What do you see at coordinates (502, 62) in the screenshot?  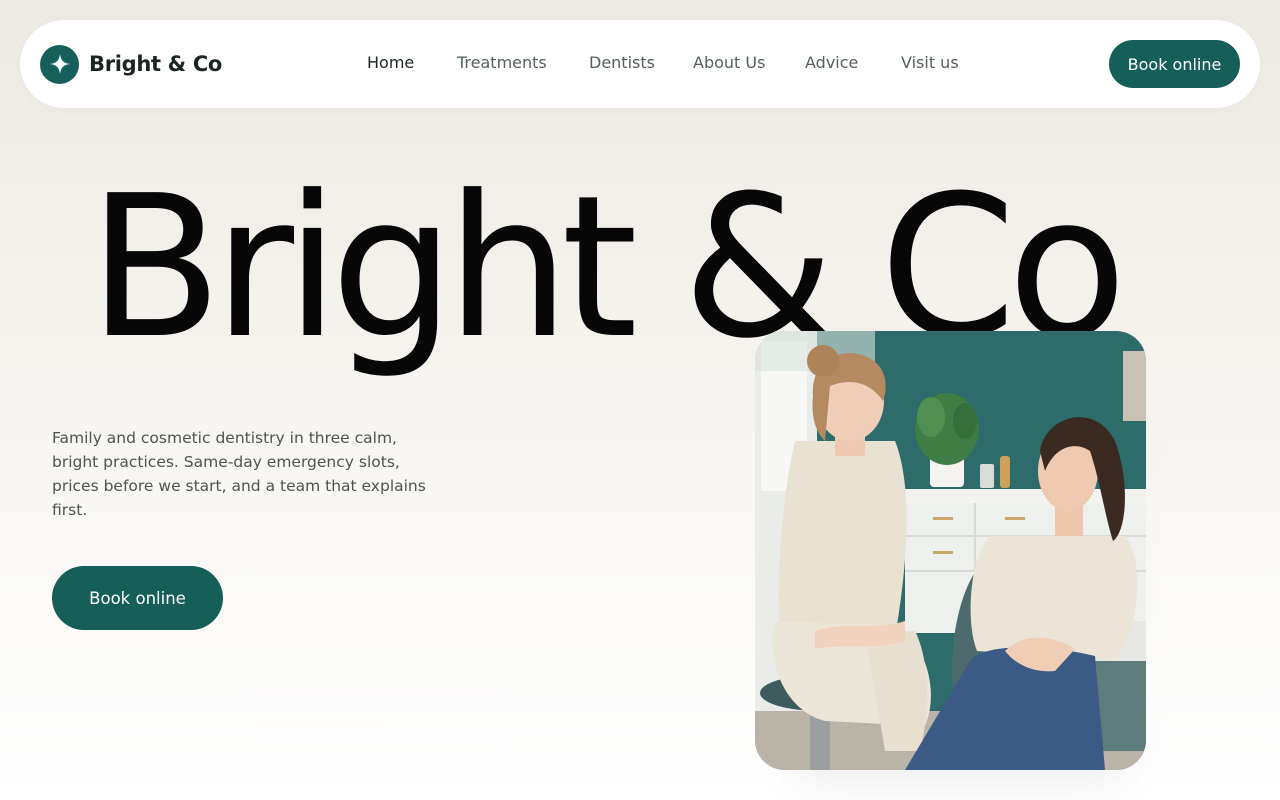 I see `nav-link-treatments: Treatments` at bounding box center [502, 62].